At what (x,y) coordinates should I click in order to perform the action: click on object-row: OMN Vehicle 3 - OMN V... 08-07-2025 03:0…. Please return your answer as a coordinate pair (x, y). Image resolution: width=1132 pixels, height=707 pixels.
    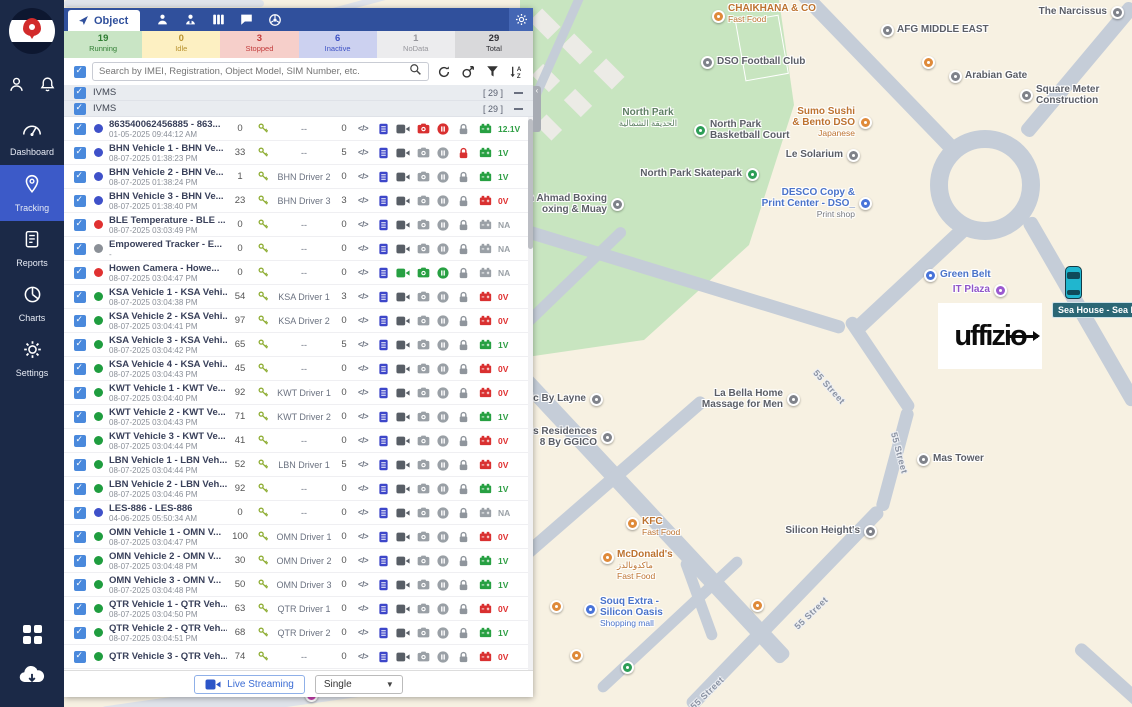
    Looking at the image, I should click on (298, 585).